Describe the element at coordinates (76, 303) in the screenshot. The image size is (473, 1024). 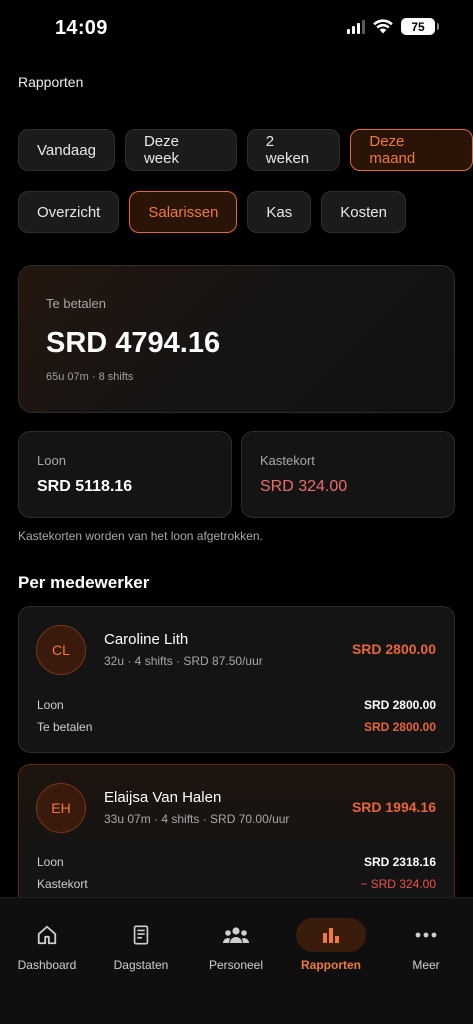
I see `summary-label: Te betalen` at that location.